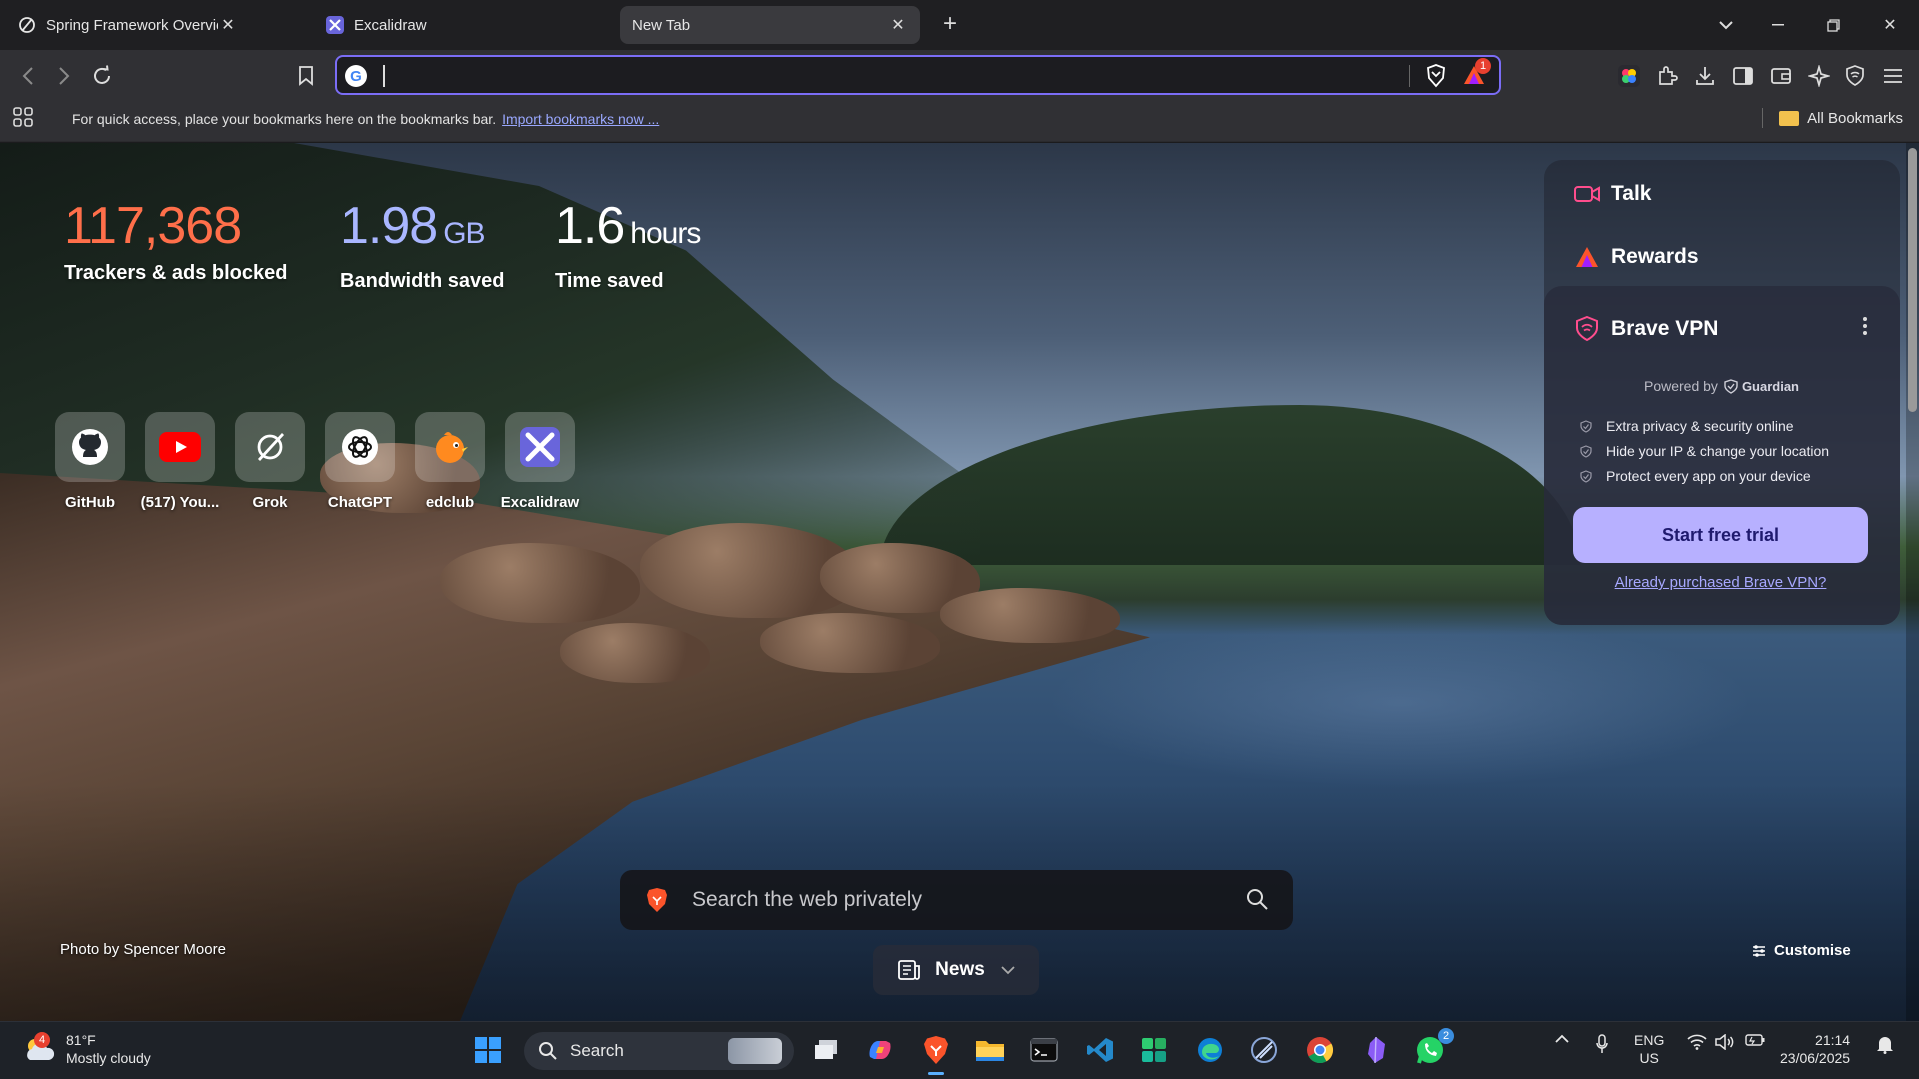  I want to click on minimize-button, so click(1778, 25).